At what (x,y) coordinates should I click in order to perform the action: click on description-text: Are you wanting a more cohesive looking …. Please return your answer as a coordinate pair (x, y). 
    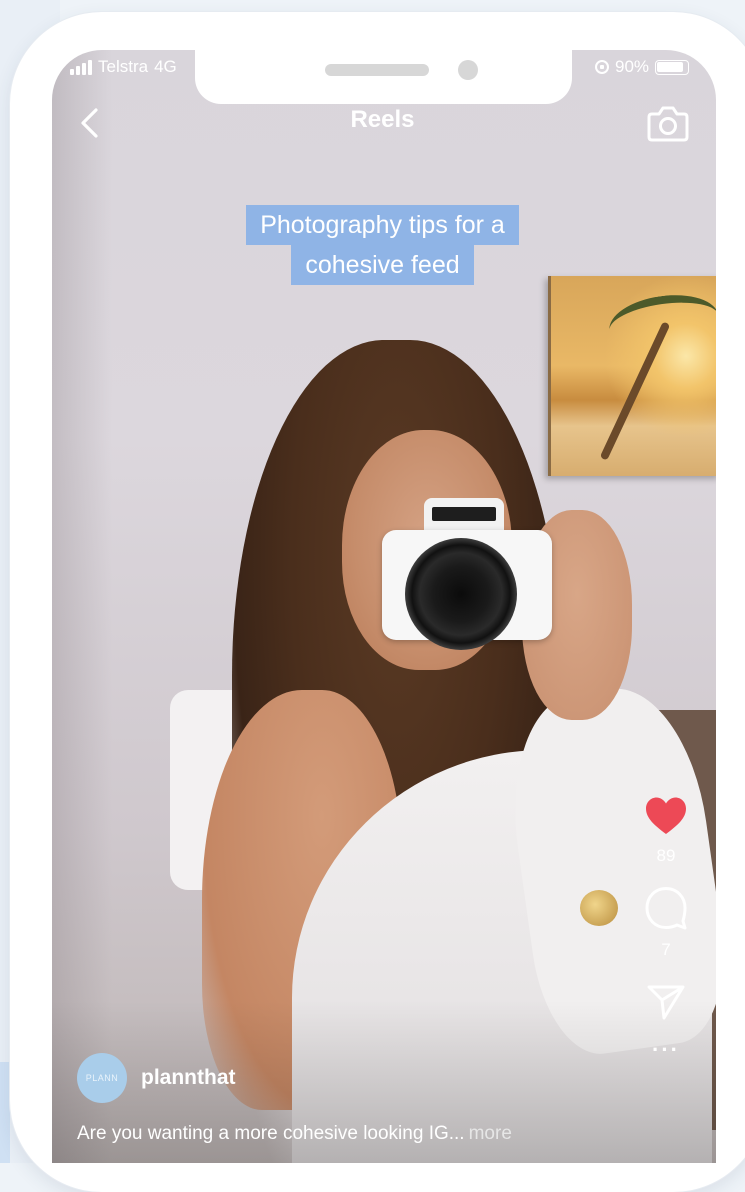
    Looking at the image, I should click on (271, 1133).